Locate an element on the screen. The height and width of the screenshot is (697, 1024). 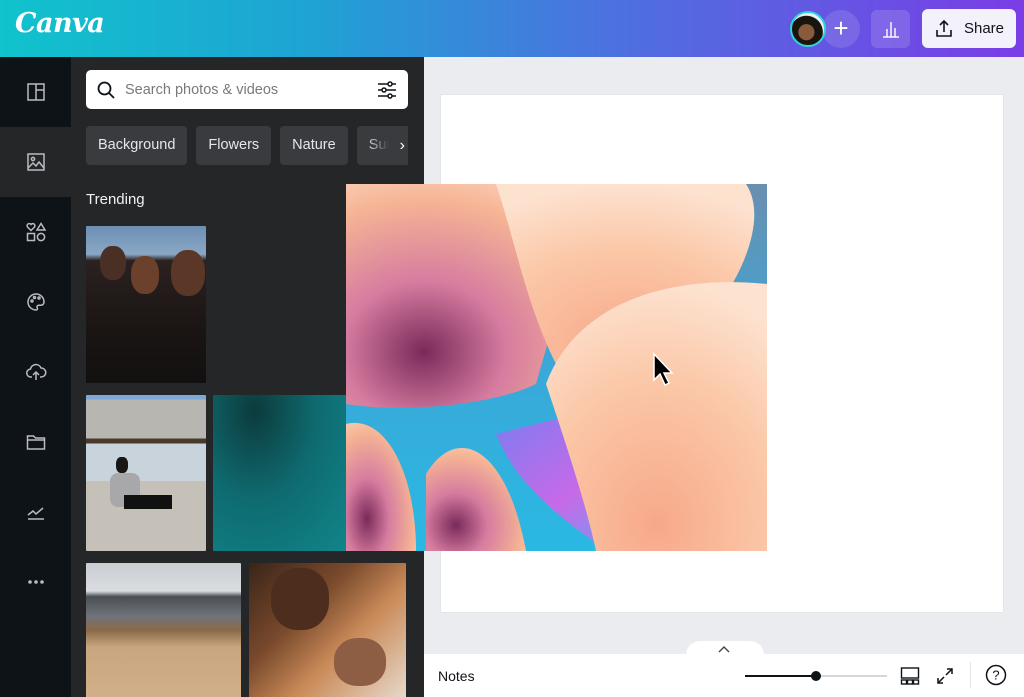
sidebar-item-styles is located at coordinates (35, 302).